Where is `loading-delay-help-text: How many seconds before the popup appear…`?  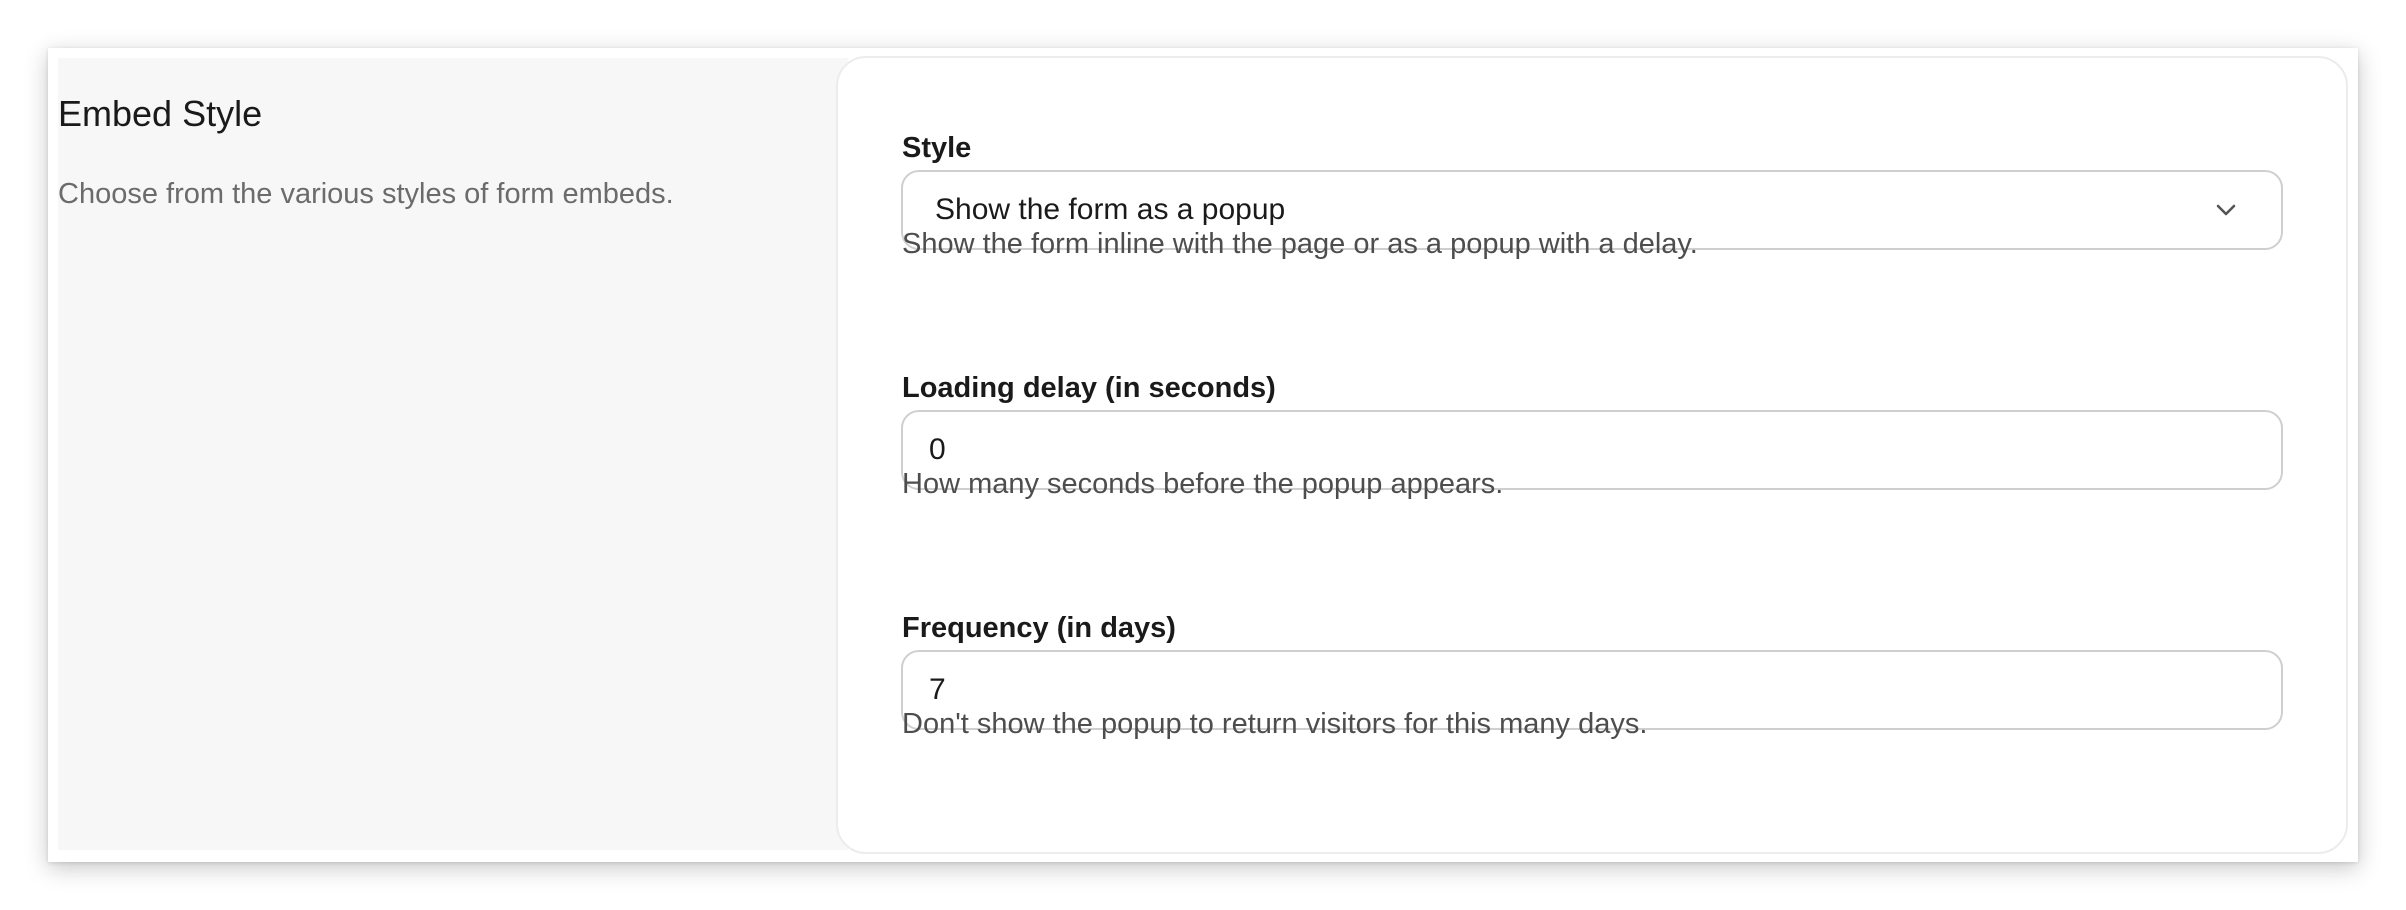 loading-delay-help-text: How many seconds before the popup appear… is located at coordinates (1203, 484).